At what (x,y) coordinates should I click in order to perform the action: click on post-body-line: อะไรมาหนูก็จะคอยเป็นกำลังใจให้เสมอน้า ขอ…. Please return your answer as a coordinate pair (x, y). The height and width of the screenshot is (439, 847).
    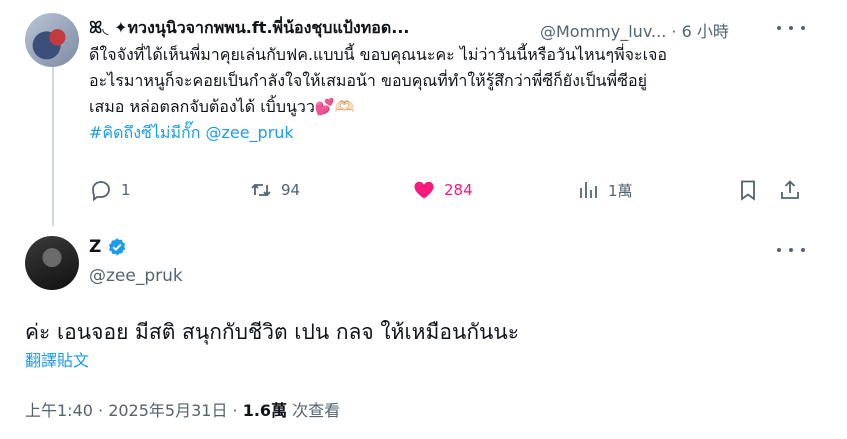
    Looking at the image, I should click on (368, 80).